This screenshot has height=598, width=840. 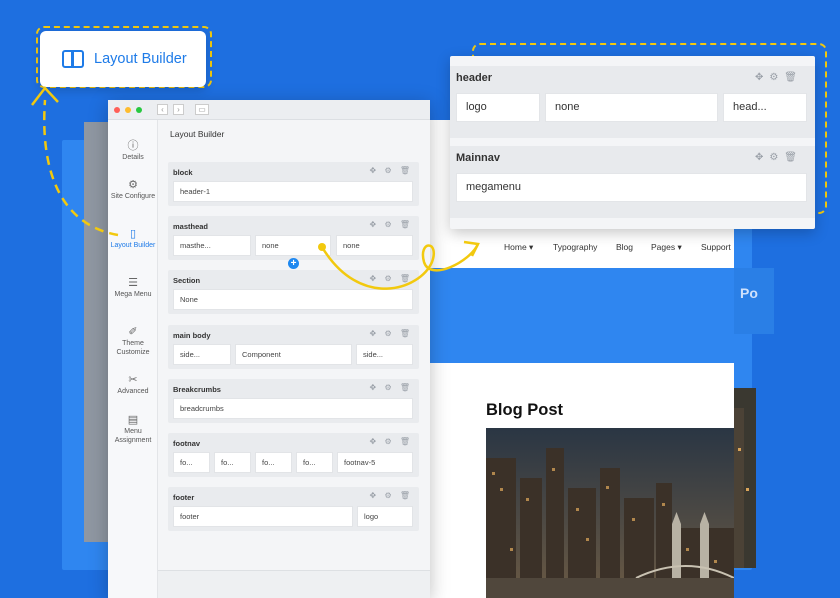 I want to click on add-row-button: +, so click(x=293, y=263).